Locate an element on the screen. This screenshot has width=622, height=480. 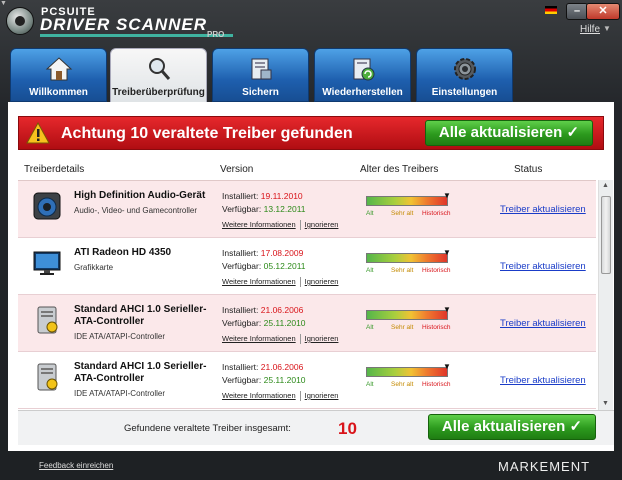
driver-list-scrollbar: ▲ ▼ is located at coordinates (605, 295).